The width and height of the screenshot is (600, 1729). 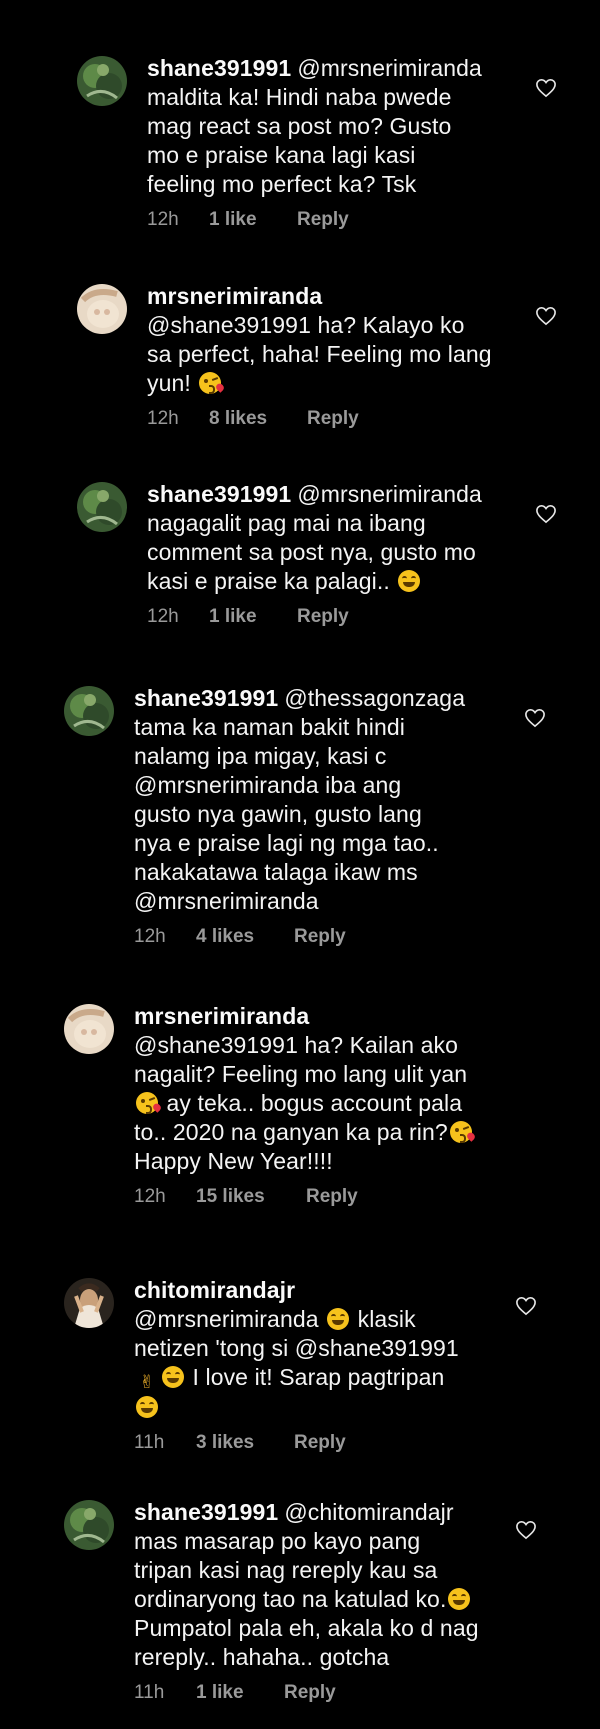 What do you see at coordinates (245, 937) in the screenshot?
I see `comment-likes: 4 likes` at bounding box center [245, 937].